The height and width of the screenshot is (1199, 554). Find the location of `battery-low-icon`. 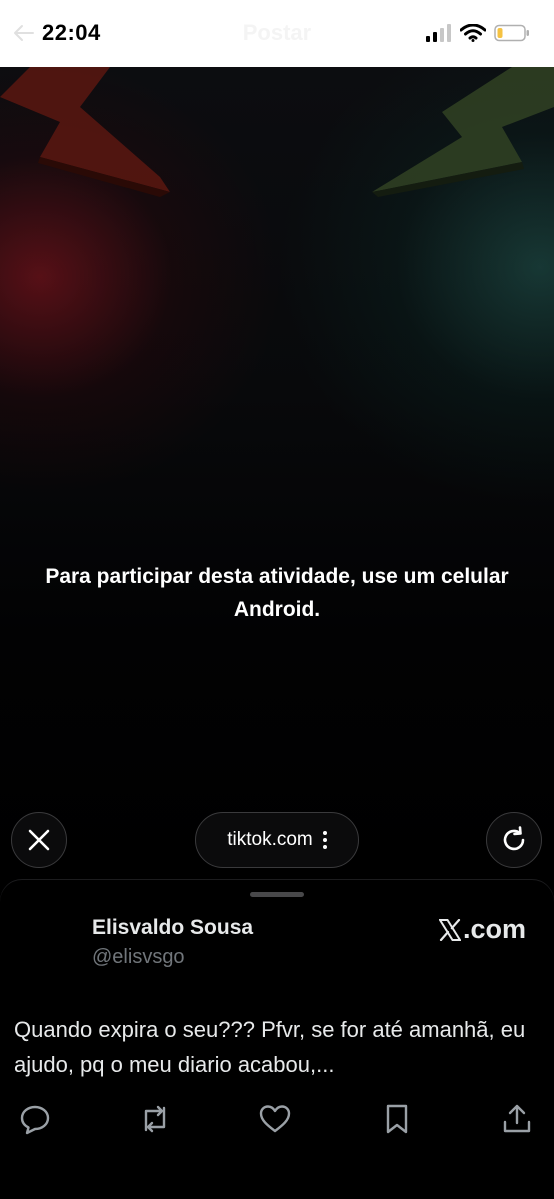

battery-low-icon is located at coordinates (511, 33).